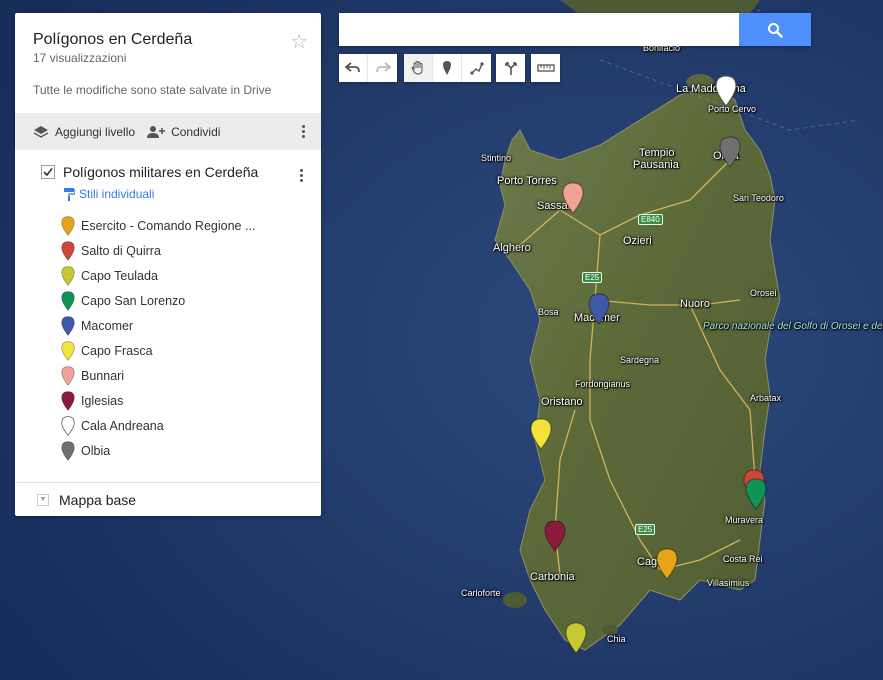 This screenshot has width=883, height=680. What do you see at coordinates (538, 29) in the screenshot?
I see `search-input` at bounding box center [538, 29].